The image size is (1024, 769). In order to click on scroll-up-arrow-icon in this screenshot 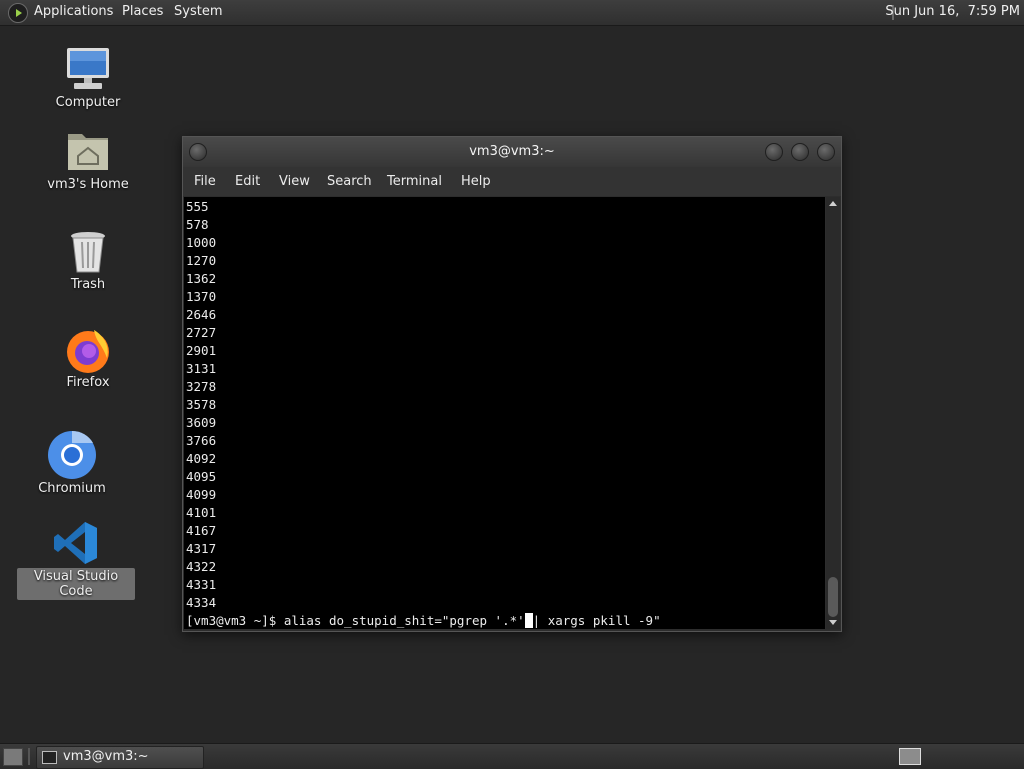, I will do `click(833, 203)`.